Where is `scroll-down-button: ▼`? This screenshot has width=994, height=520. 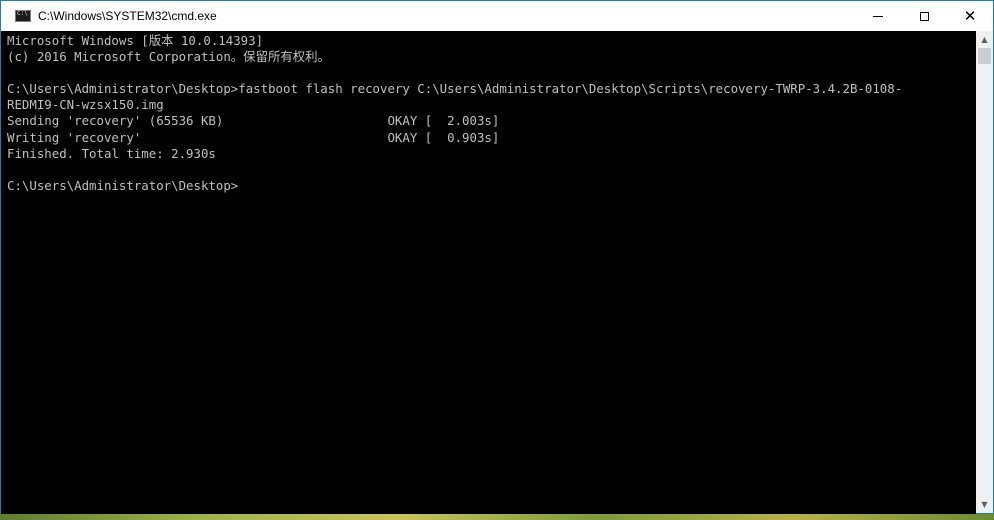 scroll-down-button: ▼ is located at coordinates (984, 504).